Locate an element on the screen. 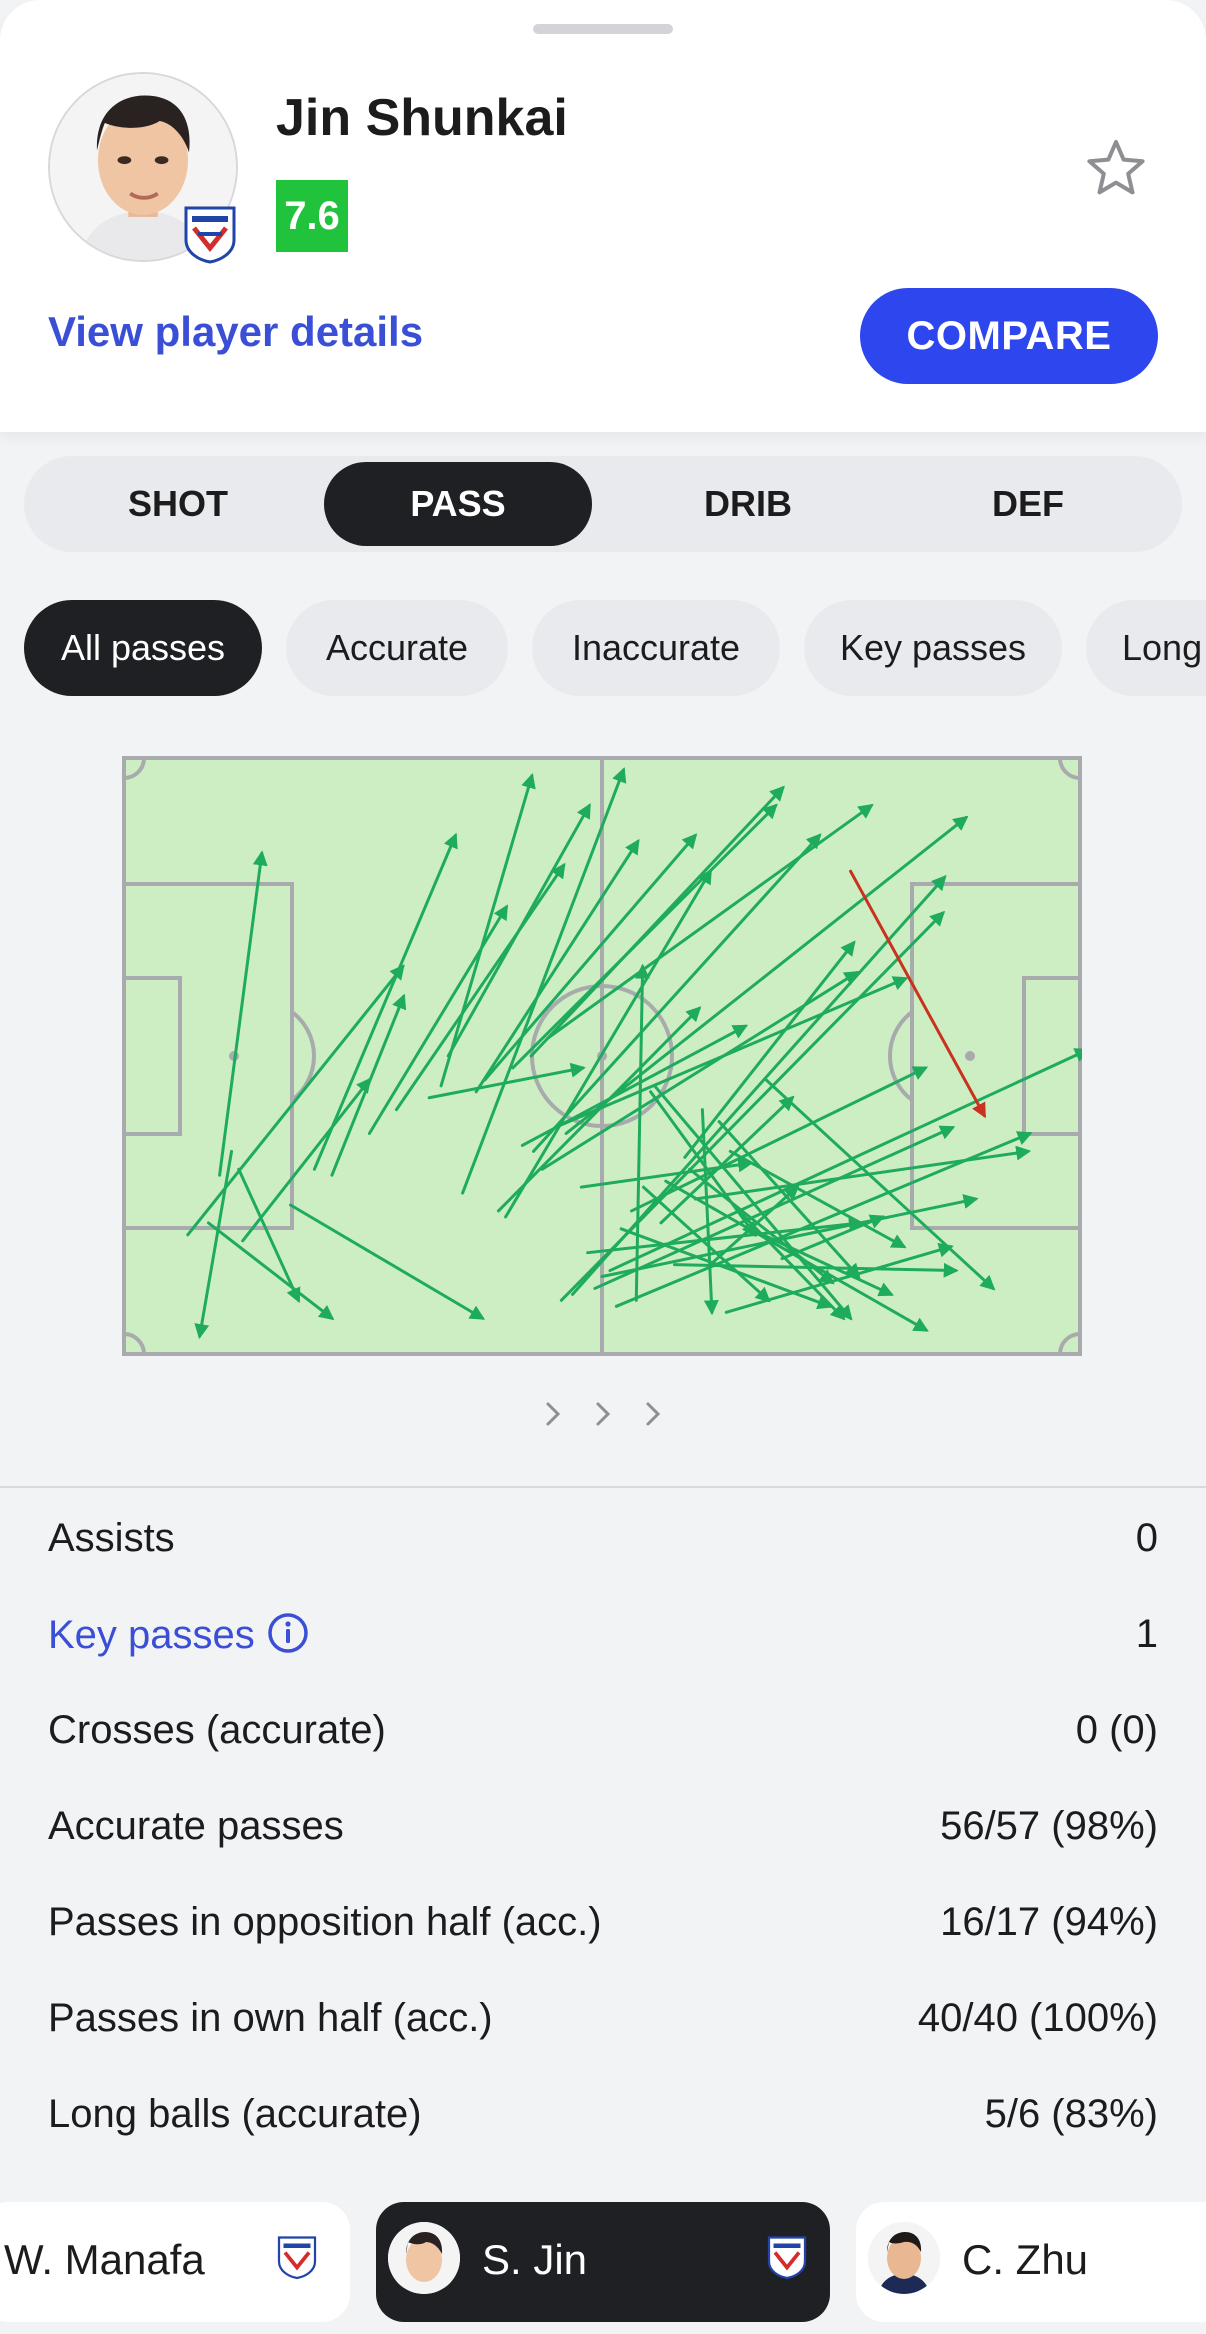 The width and height of the screenshot is (1206, 2334). stat-value: 0 (0) is located at coordinates (1116, 1730).